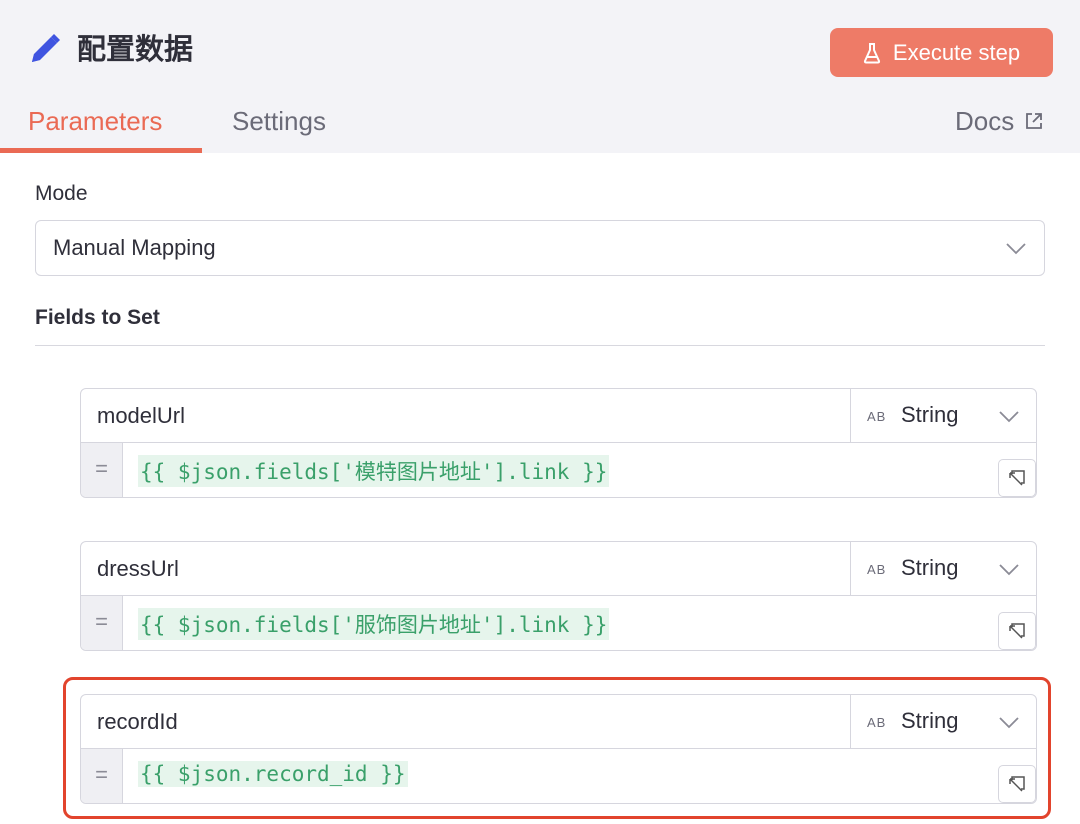  I want to click on field-value-expression: {{ $json.fields['模特图片地址'].link }}, so click(374, 471).